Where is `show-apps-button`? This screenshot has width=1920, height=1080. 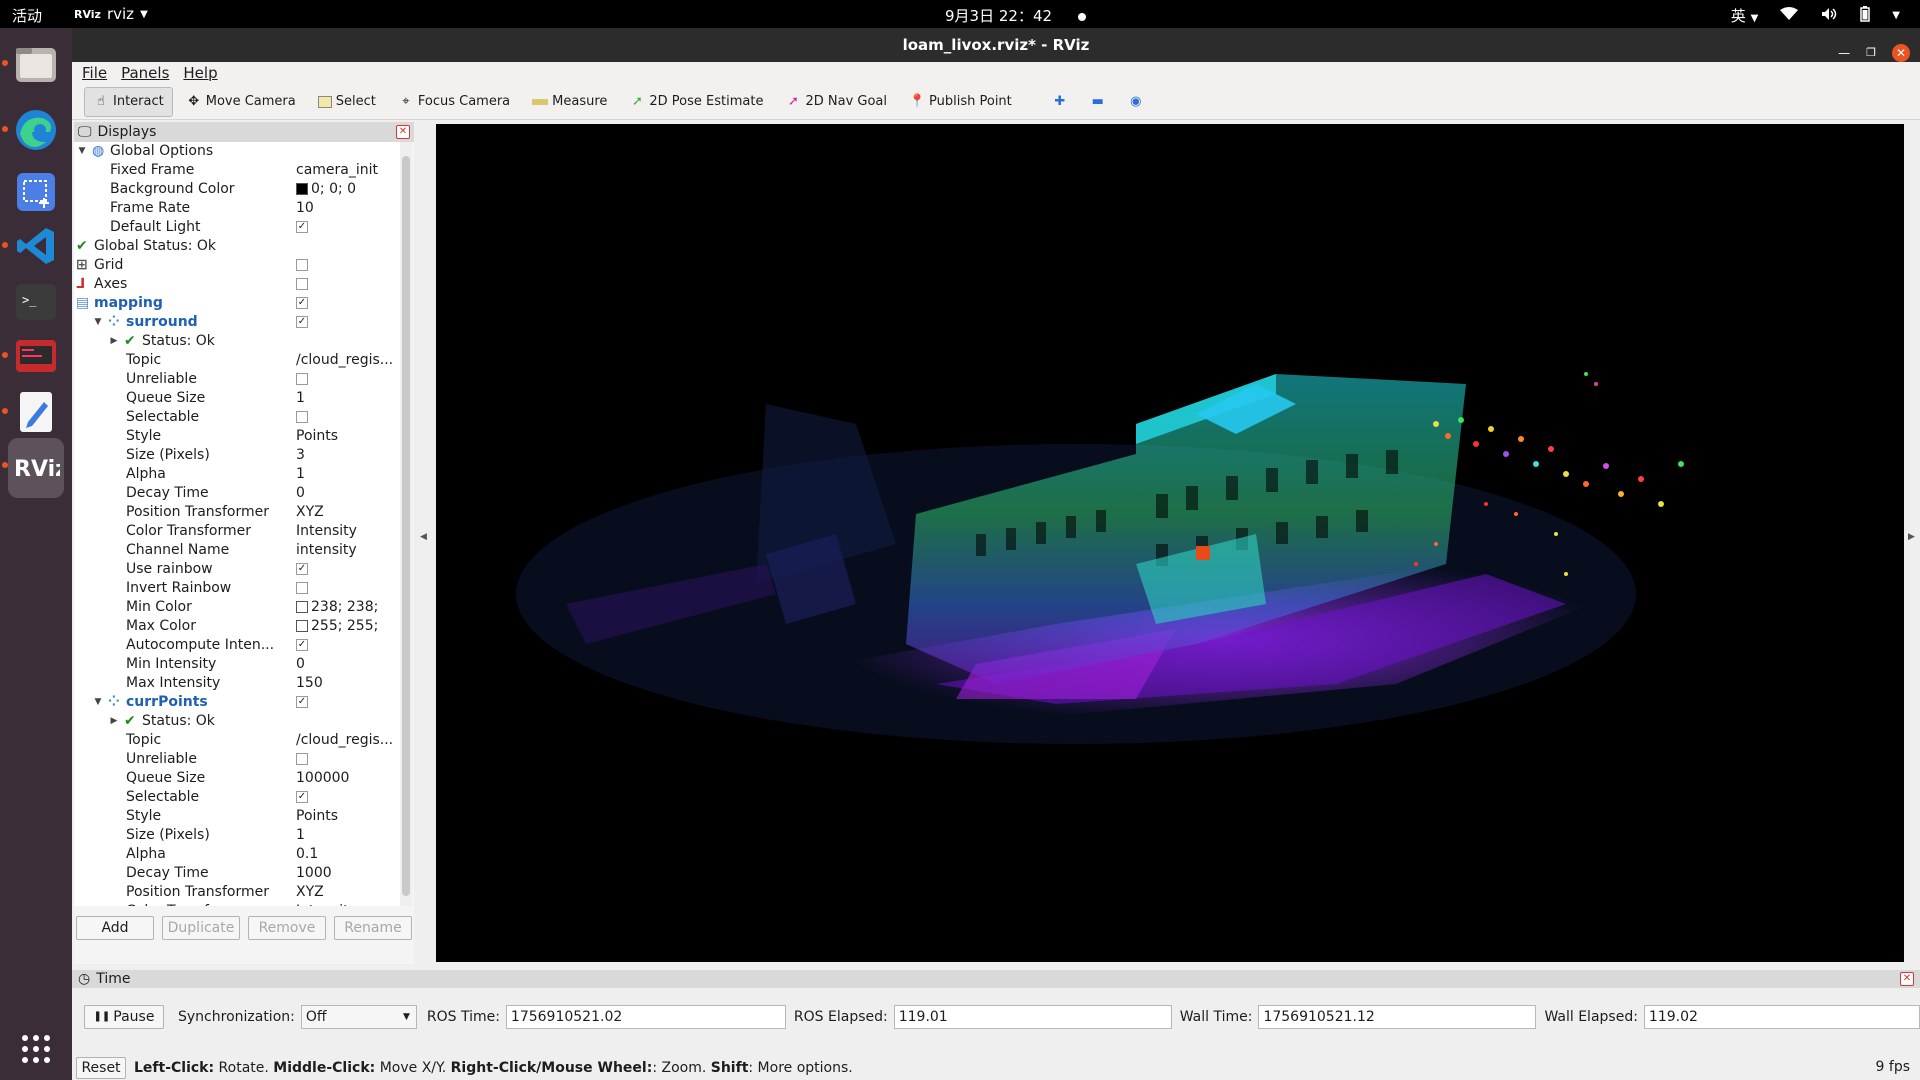
show-apps-button is located at coordinates (36, 1049).